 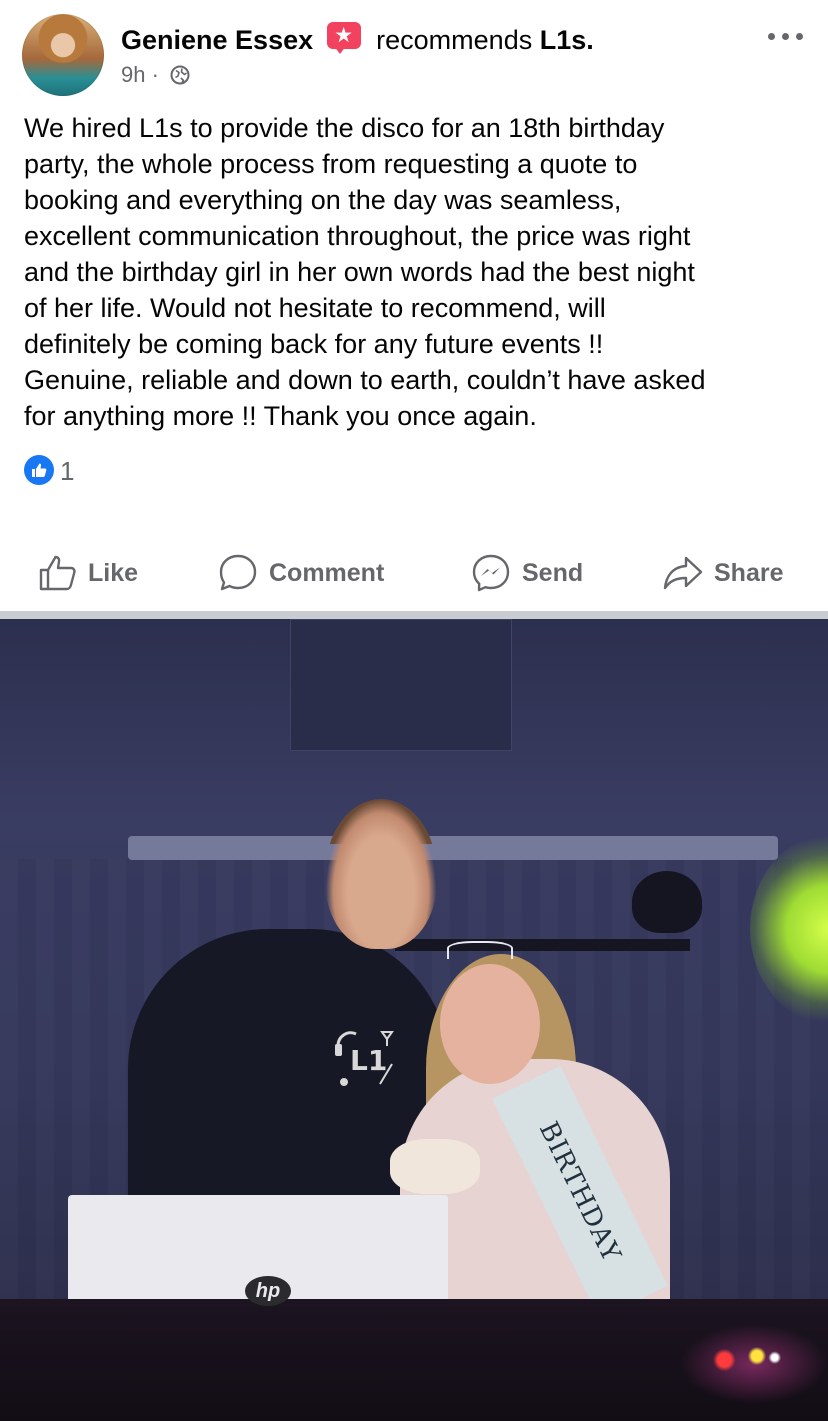 I want to click on comment-button: Comment, so click(x=300, y=573).